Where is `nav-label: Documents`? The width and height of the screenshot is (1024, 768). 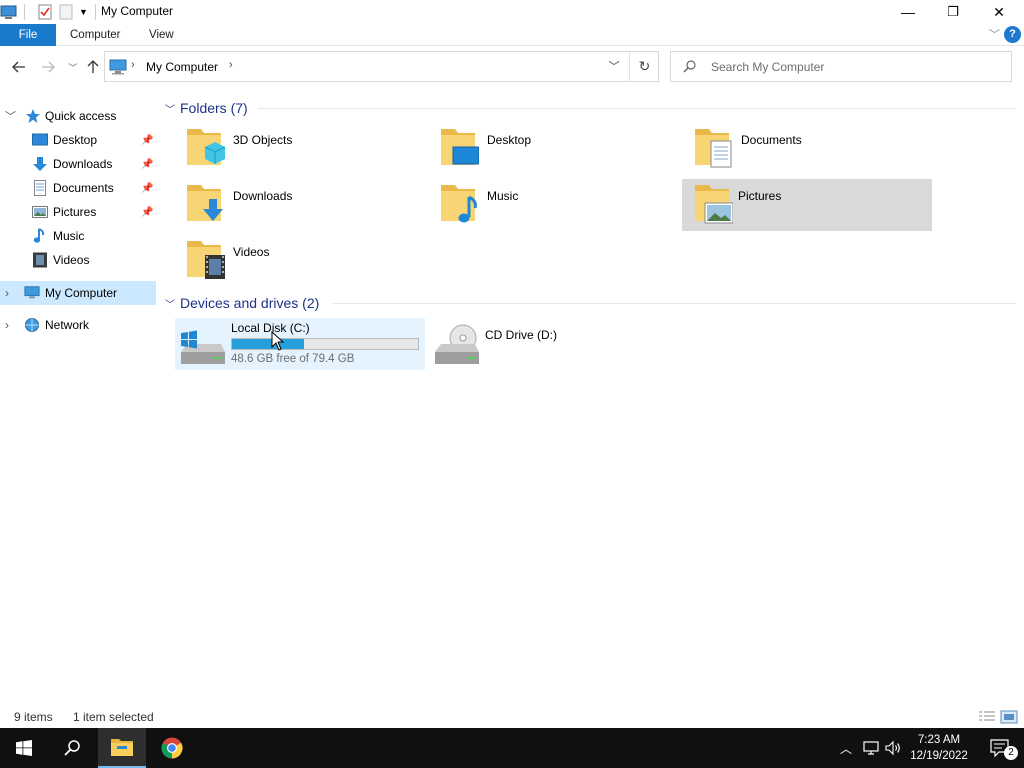
nav-label: Documents is located at coordinates (83, 188).